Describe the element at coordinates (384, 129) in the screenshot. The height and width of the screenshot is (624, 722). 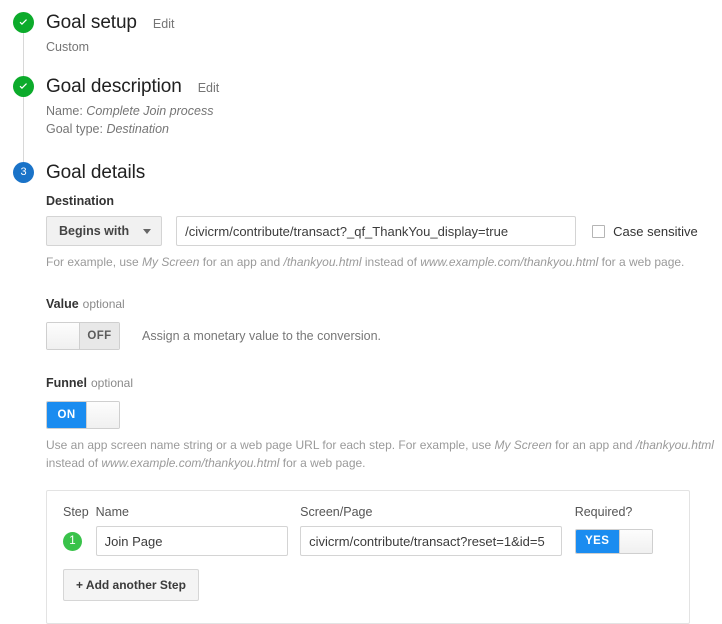
I see `goal-type-line: Goal type: Destination` at that location.